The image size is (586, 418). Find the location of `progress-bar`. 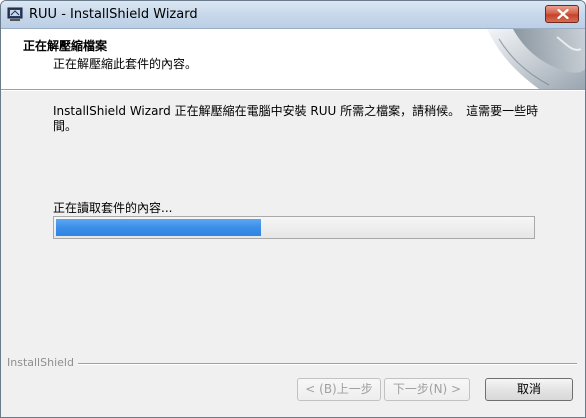

progress-bar is located at coordinates (294, 227).